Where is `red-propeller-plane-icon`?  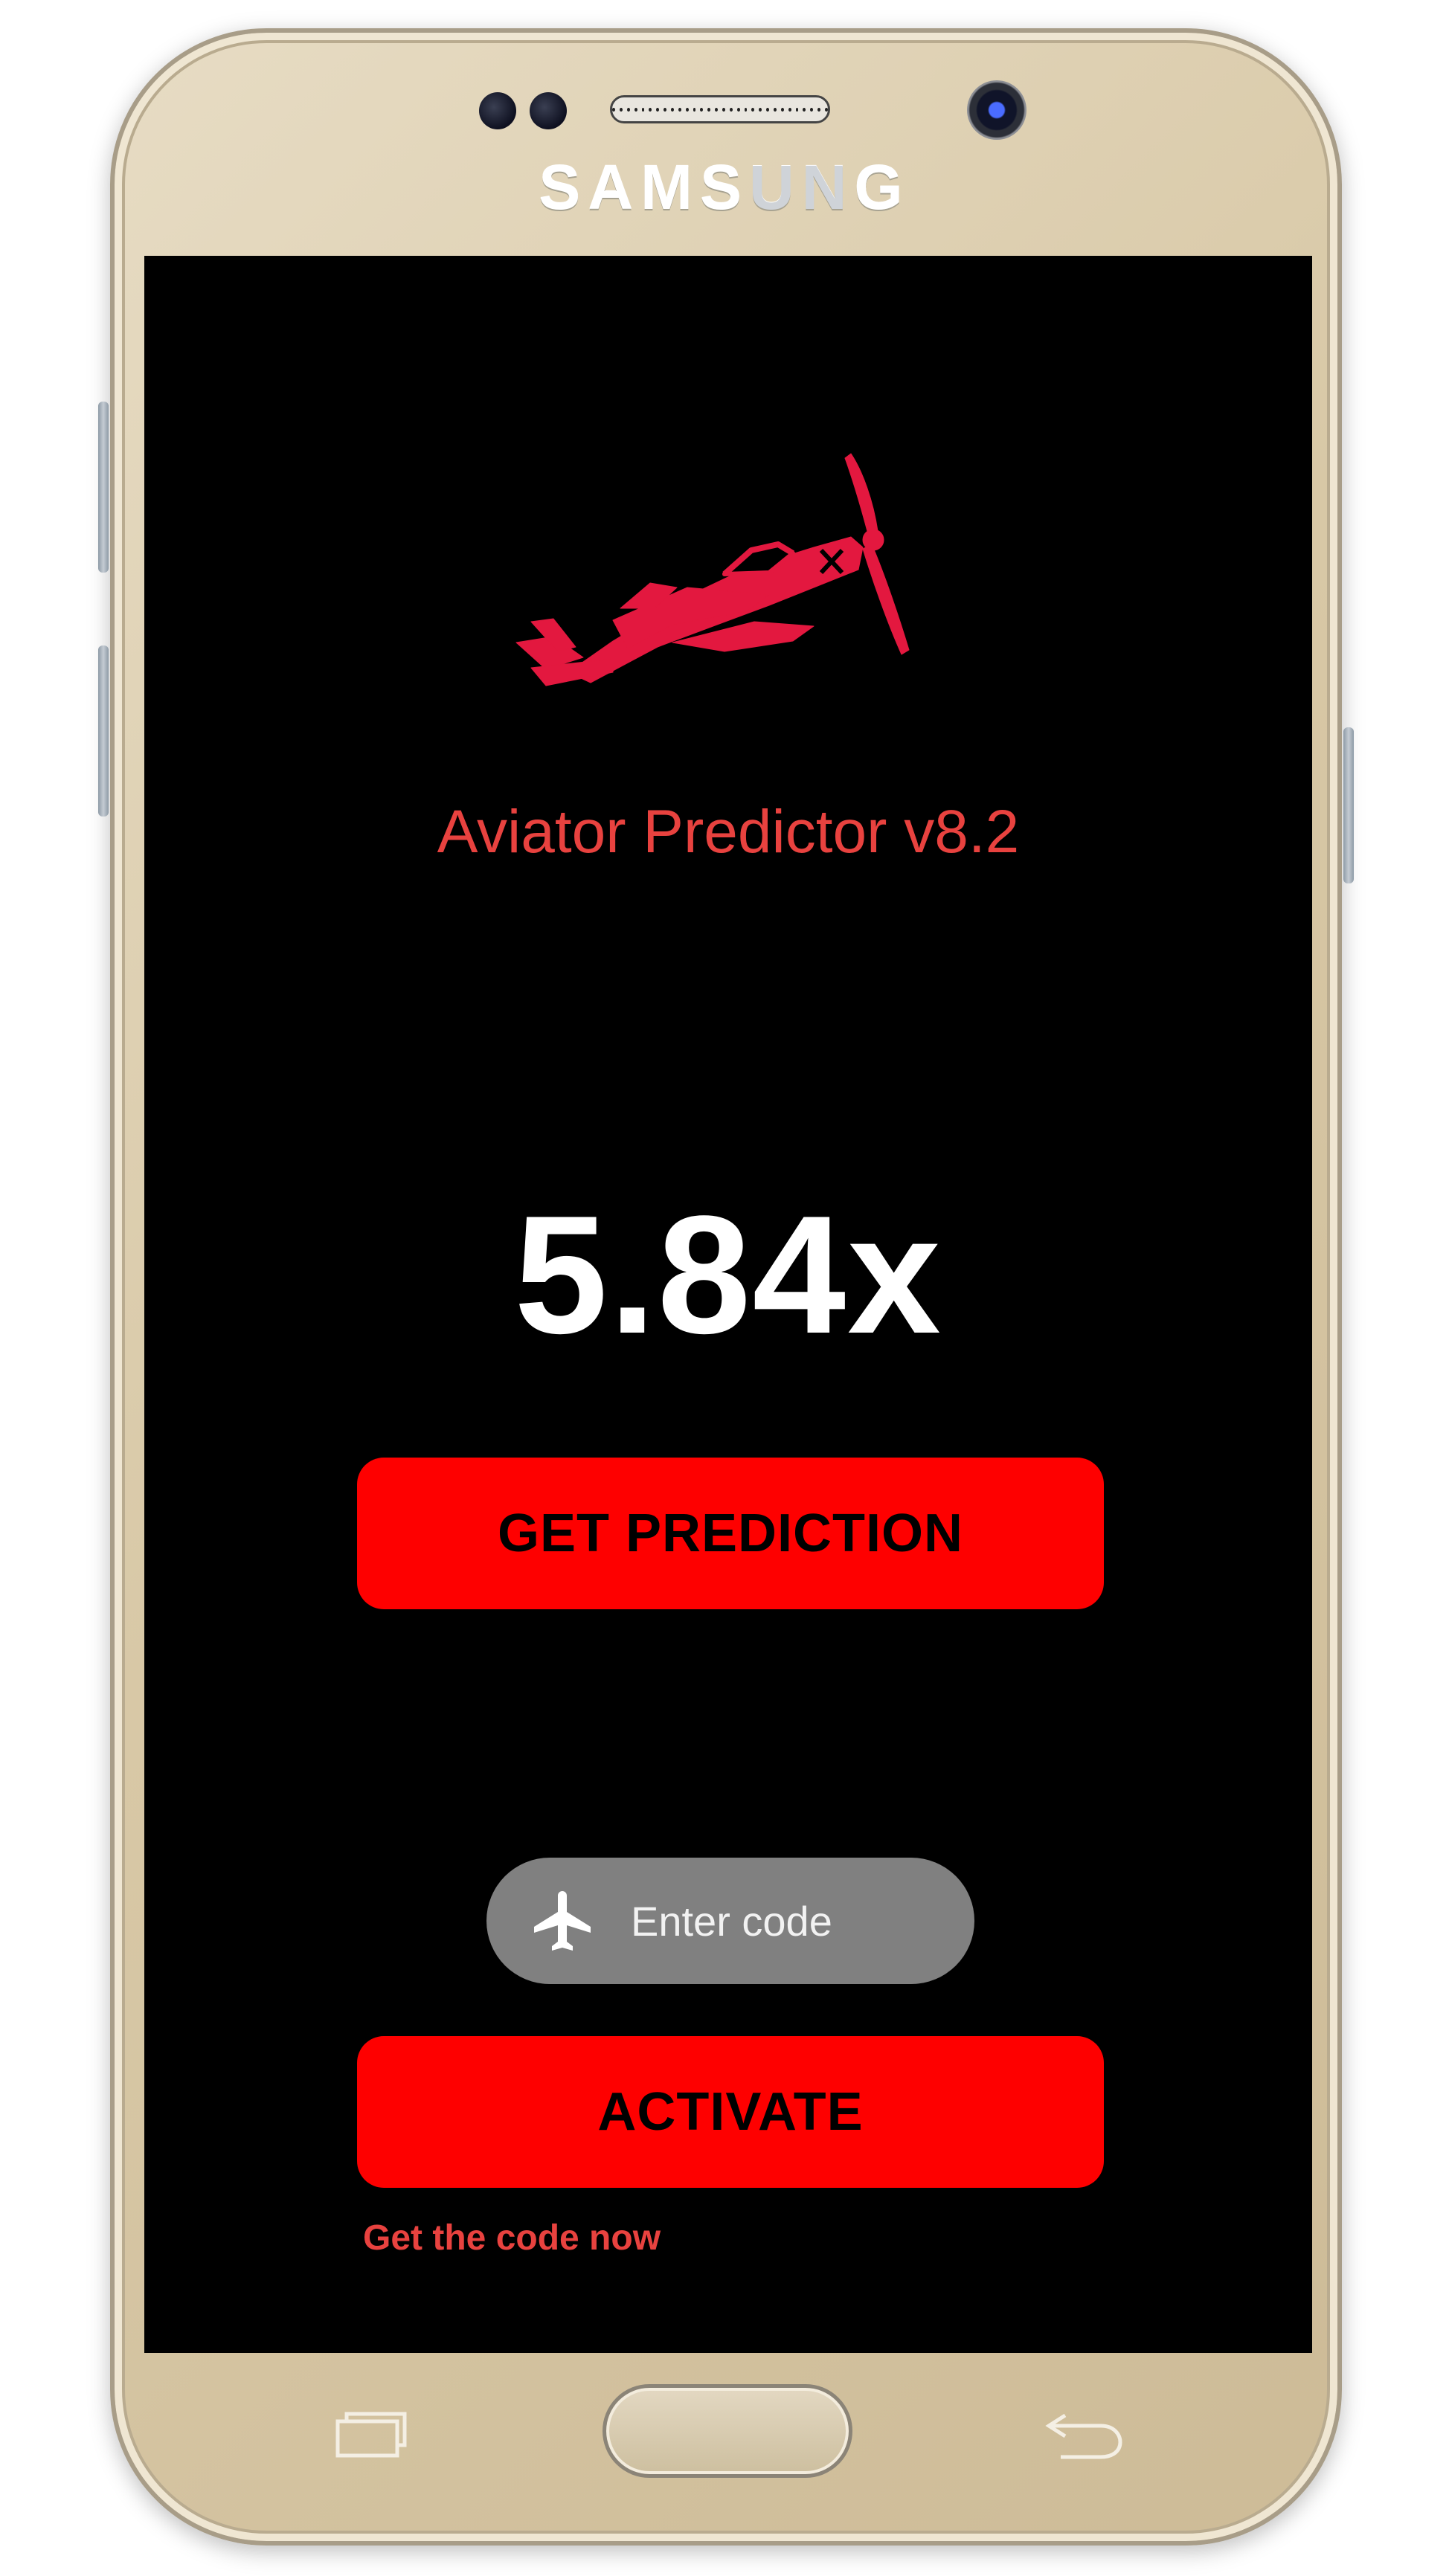
red-propeller-plane-icon is located at coordinates (712, 569).